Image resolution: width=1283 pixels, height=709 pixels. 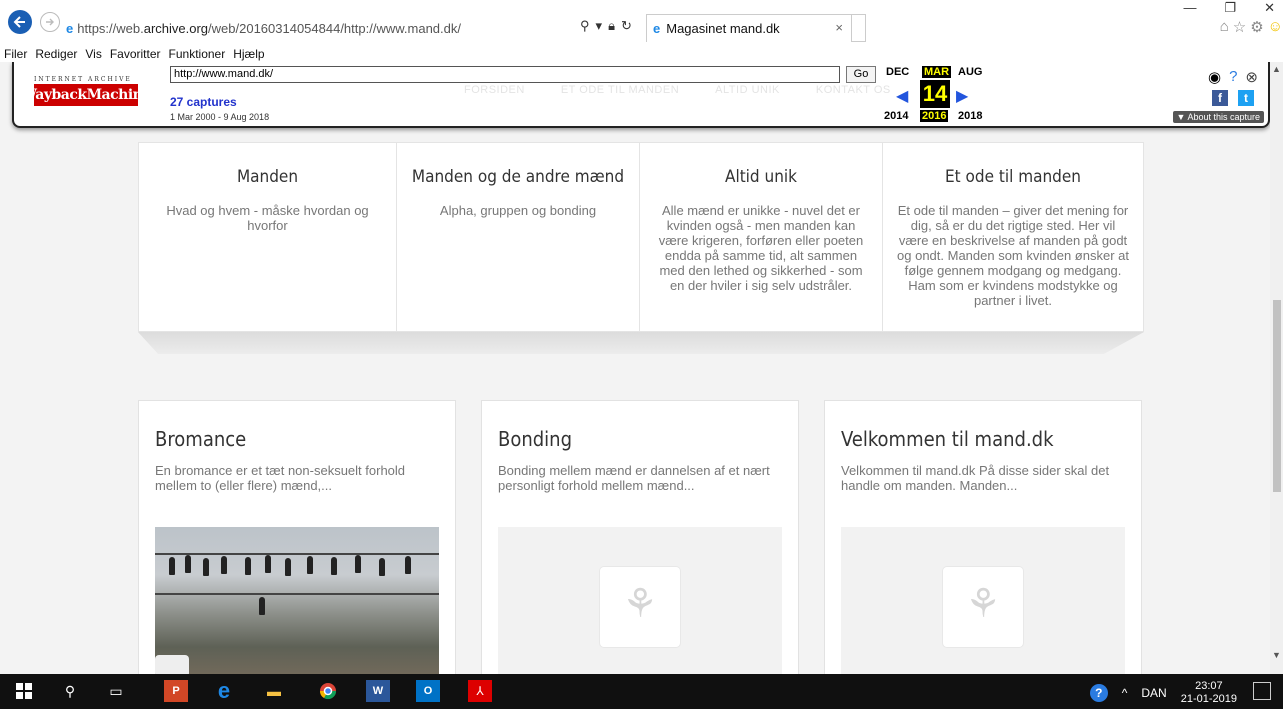 I want to click on next-capture-arrow-icon: ▶, so click(x=962, y=96).